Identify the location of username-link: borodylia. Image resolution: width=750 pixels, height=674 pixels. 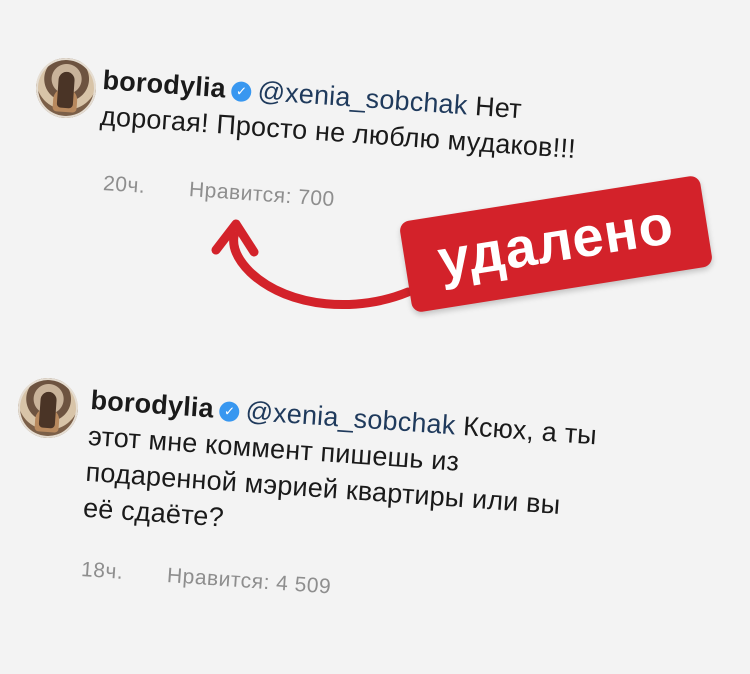
(152, 404).